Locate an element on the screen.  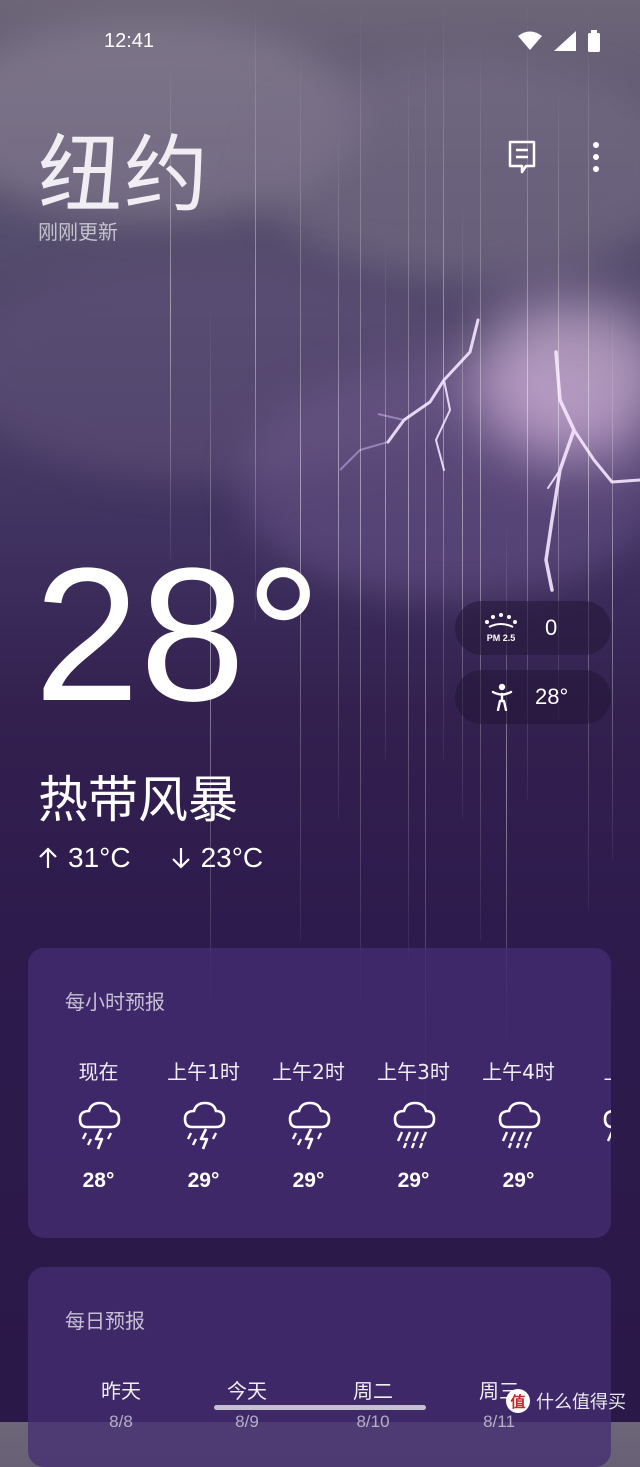
high-temp-value: 31°C is located at coordinates (99, 857).